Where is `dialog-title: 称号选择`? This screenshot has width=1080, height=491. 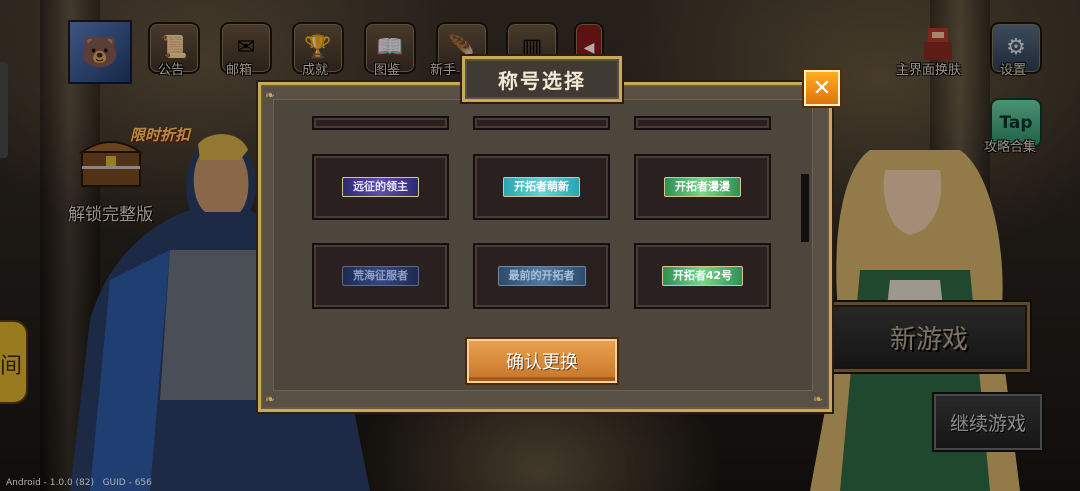 dialog-title: 称号选择 is located at coordinates (542, 79).